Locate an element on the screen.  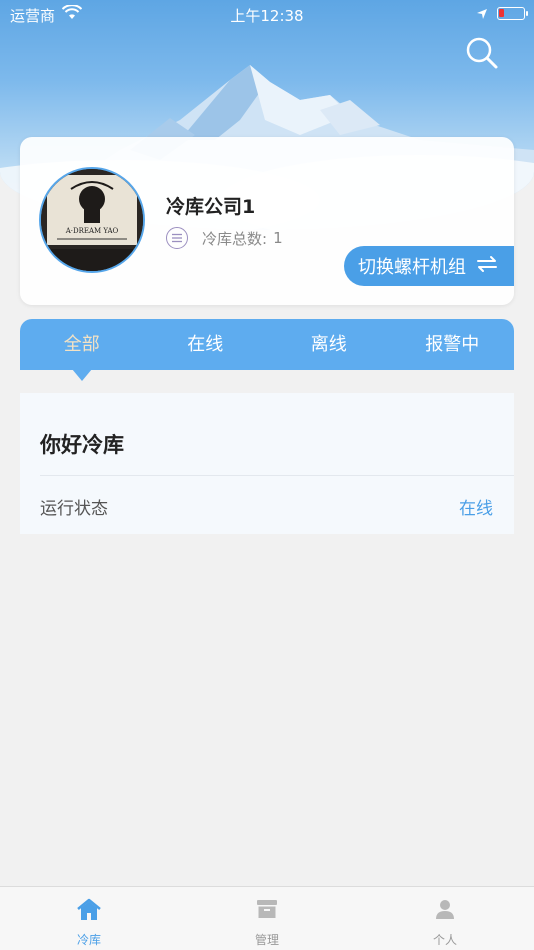
tabbar-item-personal: 个人 is located at coordinates (445, 918).